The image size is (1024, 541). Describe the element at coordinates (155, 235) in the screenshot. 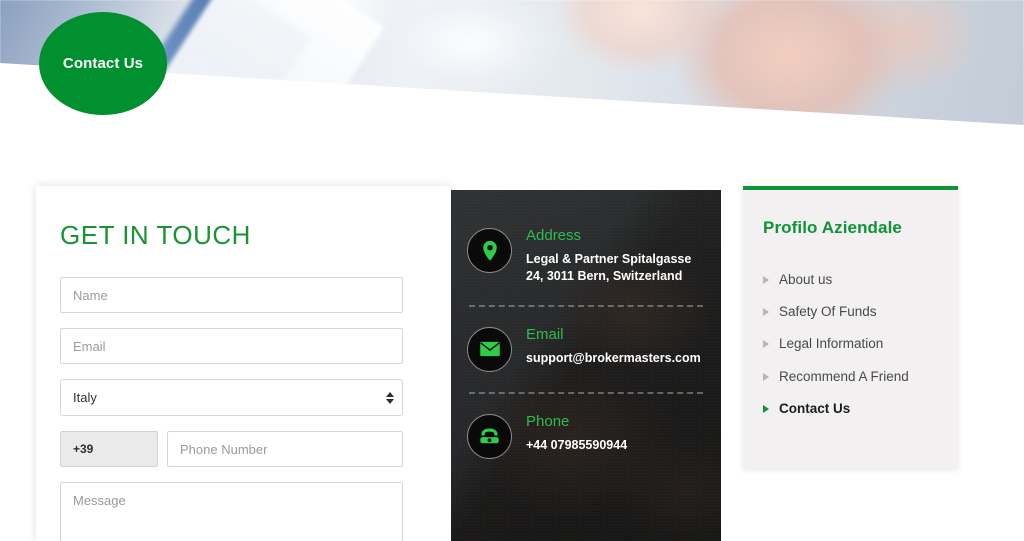

I see `page-title: GET IN TOUCH` at that location.